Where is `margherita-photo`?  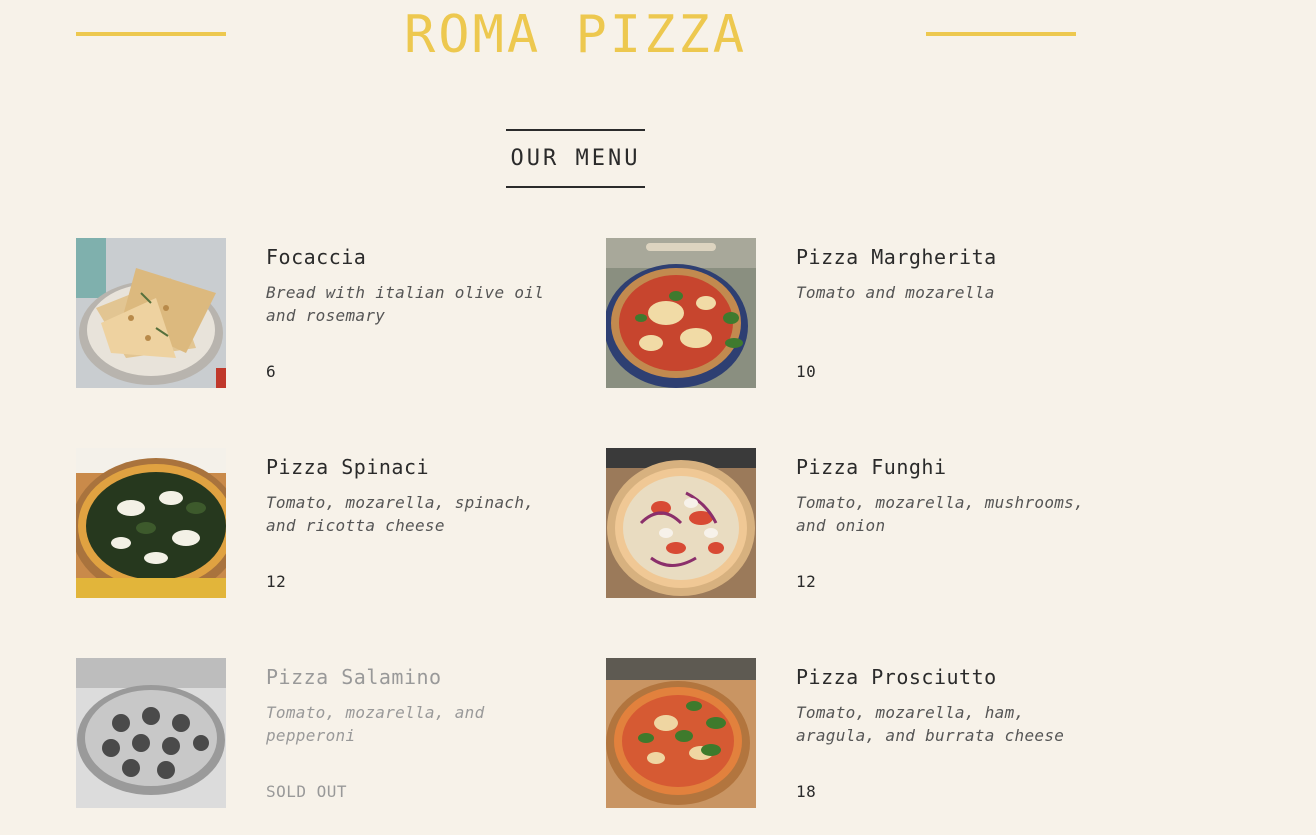
margherita-photo is located at coordinates (681, 313).